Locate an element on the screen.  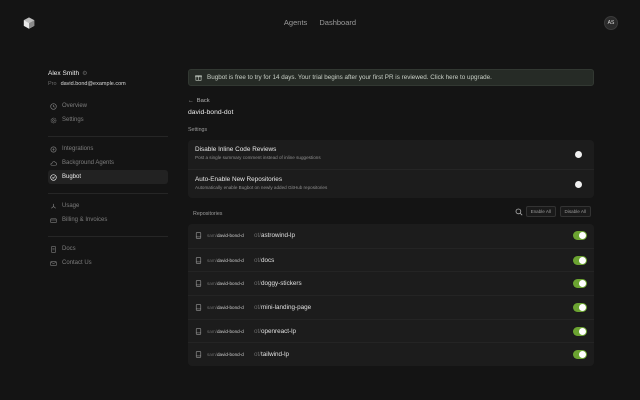
gear-icon is located at coordinates (53, 120).